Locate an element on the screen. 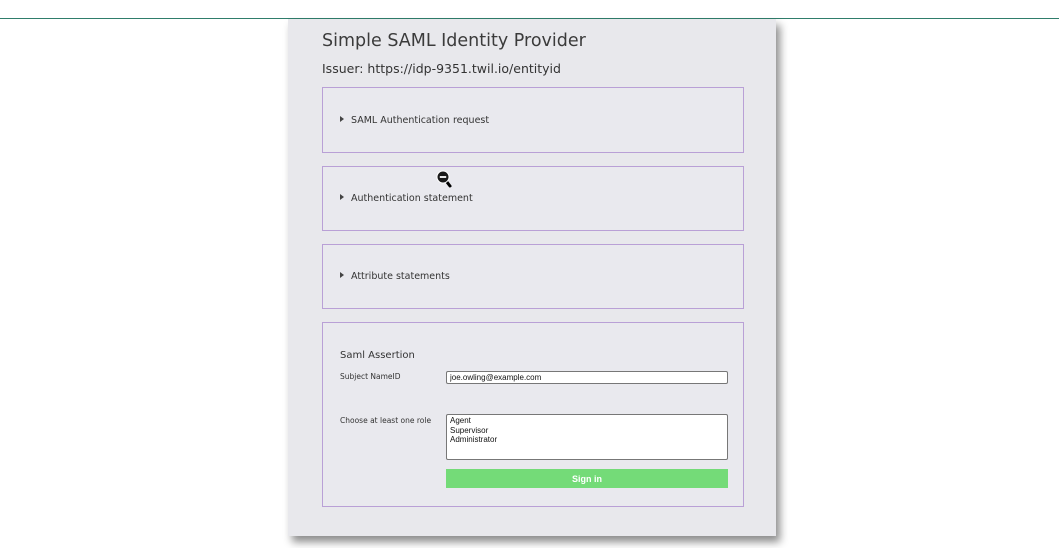  subject-nameid-input is located at coordinates (587, 377).